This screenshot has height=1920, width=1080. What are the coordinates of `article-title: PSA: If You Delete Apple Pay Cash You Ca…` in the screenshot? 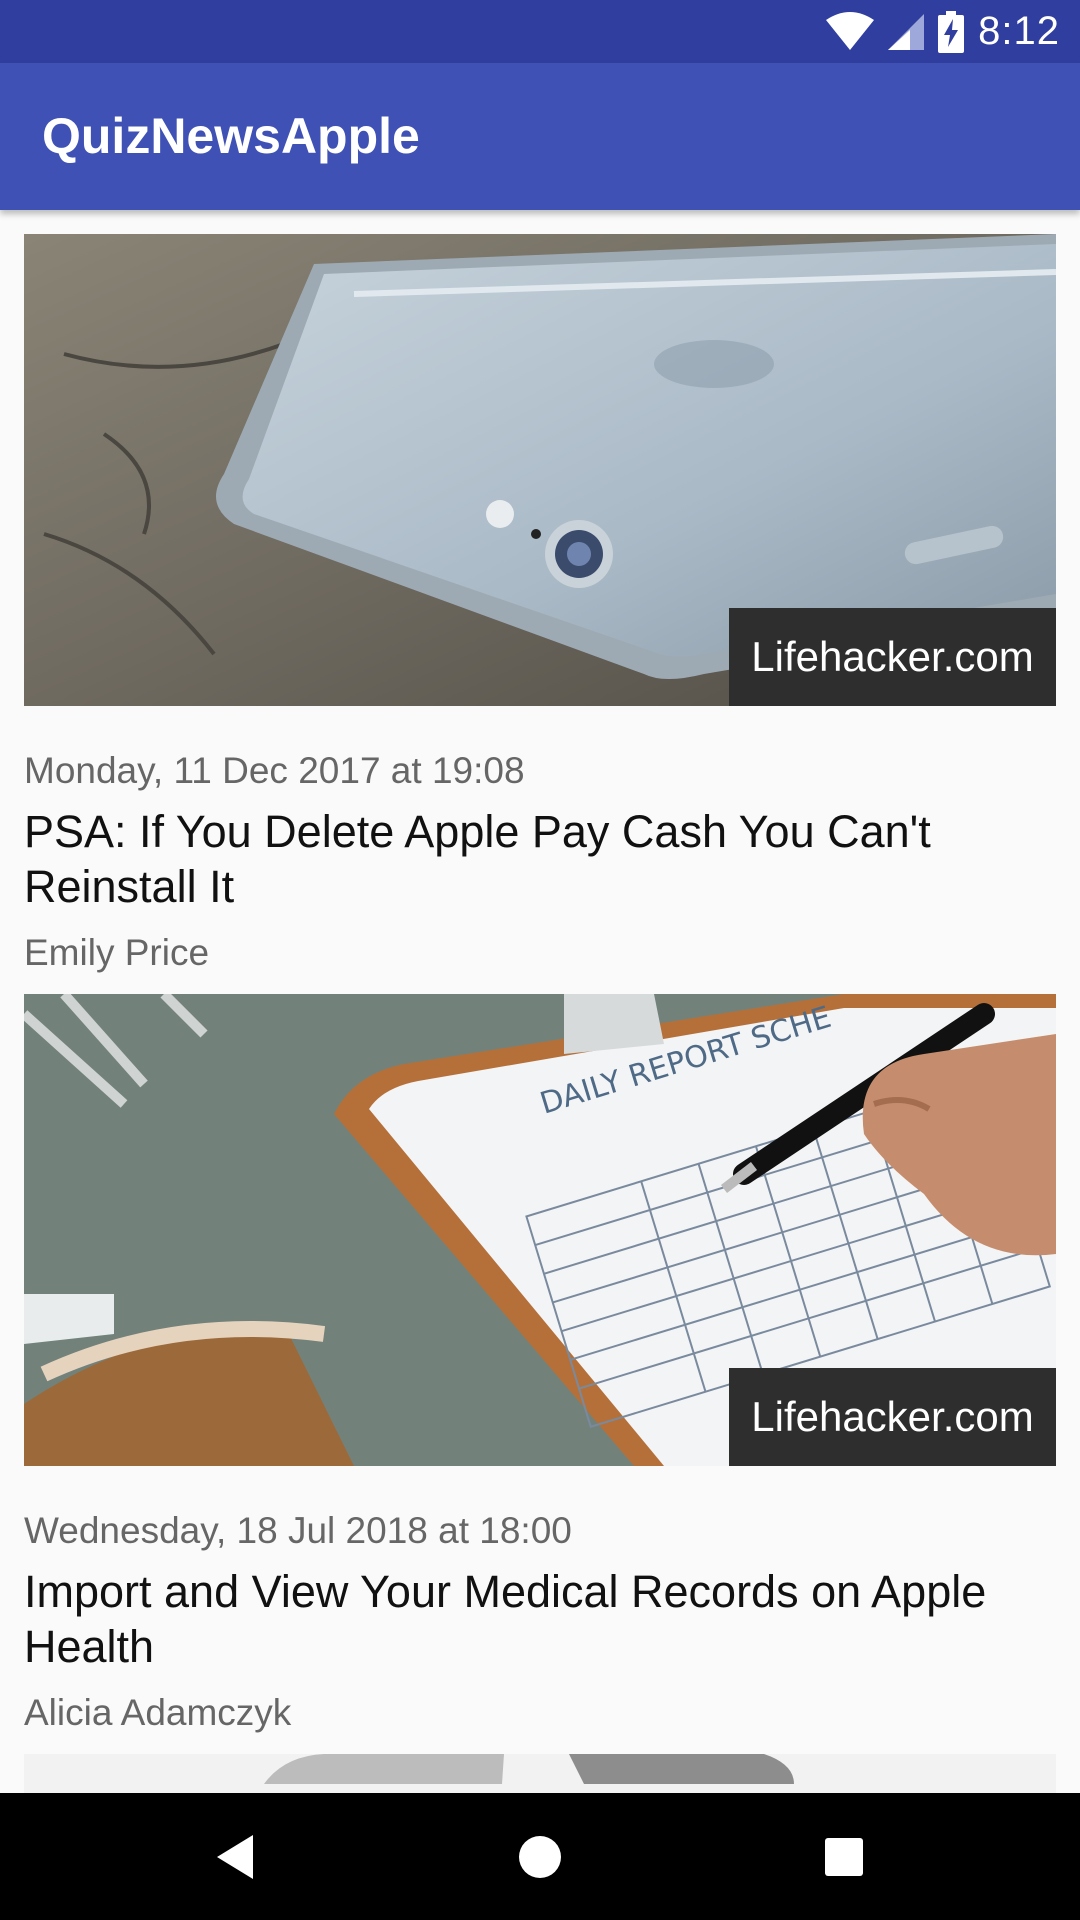 It's located at (534, 859).